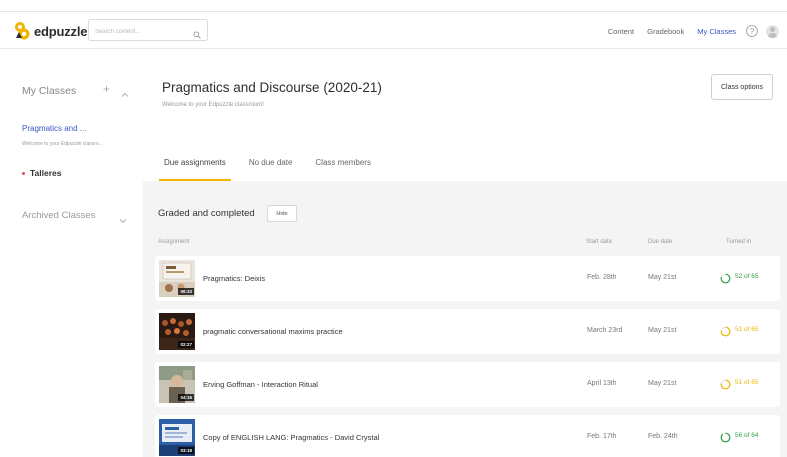  Describe the element at coordinates (234, 278) in the screenshot. I see `assignment-title: Pragmatics: Deixis` at that location.